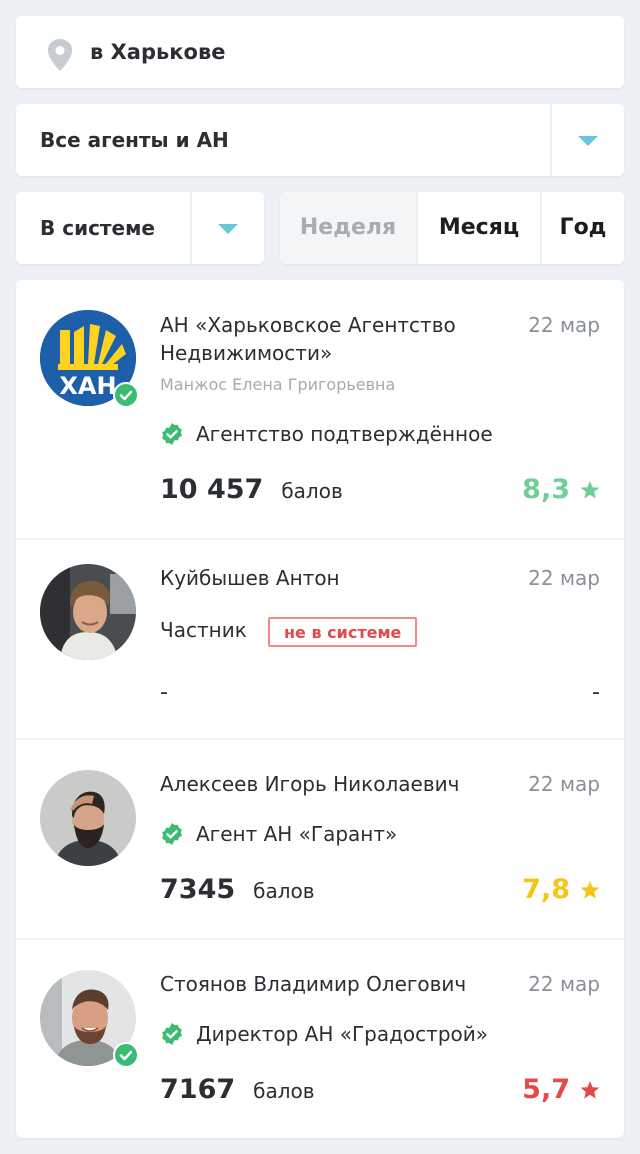  What do you see at coordinates (212, 489) in the screenshot?
I see `score-value: 10 457` at bounding box center [212, 489].